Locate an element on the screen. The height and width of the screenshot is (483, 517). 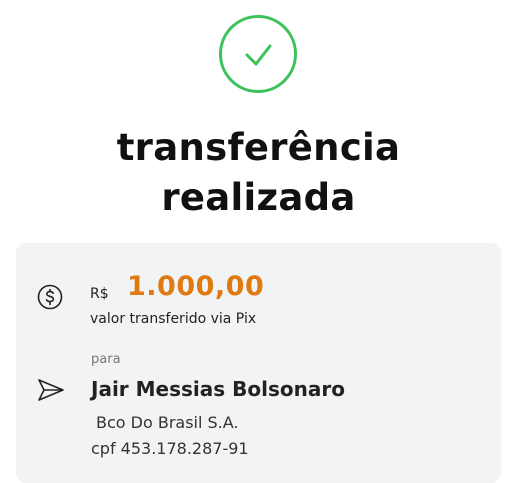
recipient-bank: Bco Do Brasil S.A. is located at coordinates (167, 422).